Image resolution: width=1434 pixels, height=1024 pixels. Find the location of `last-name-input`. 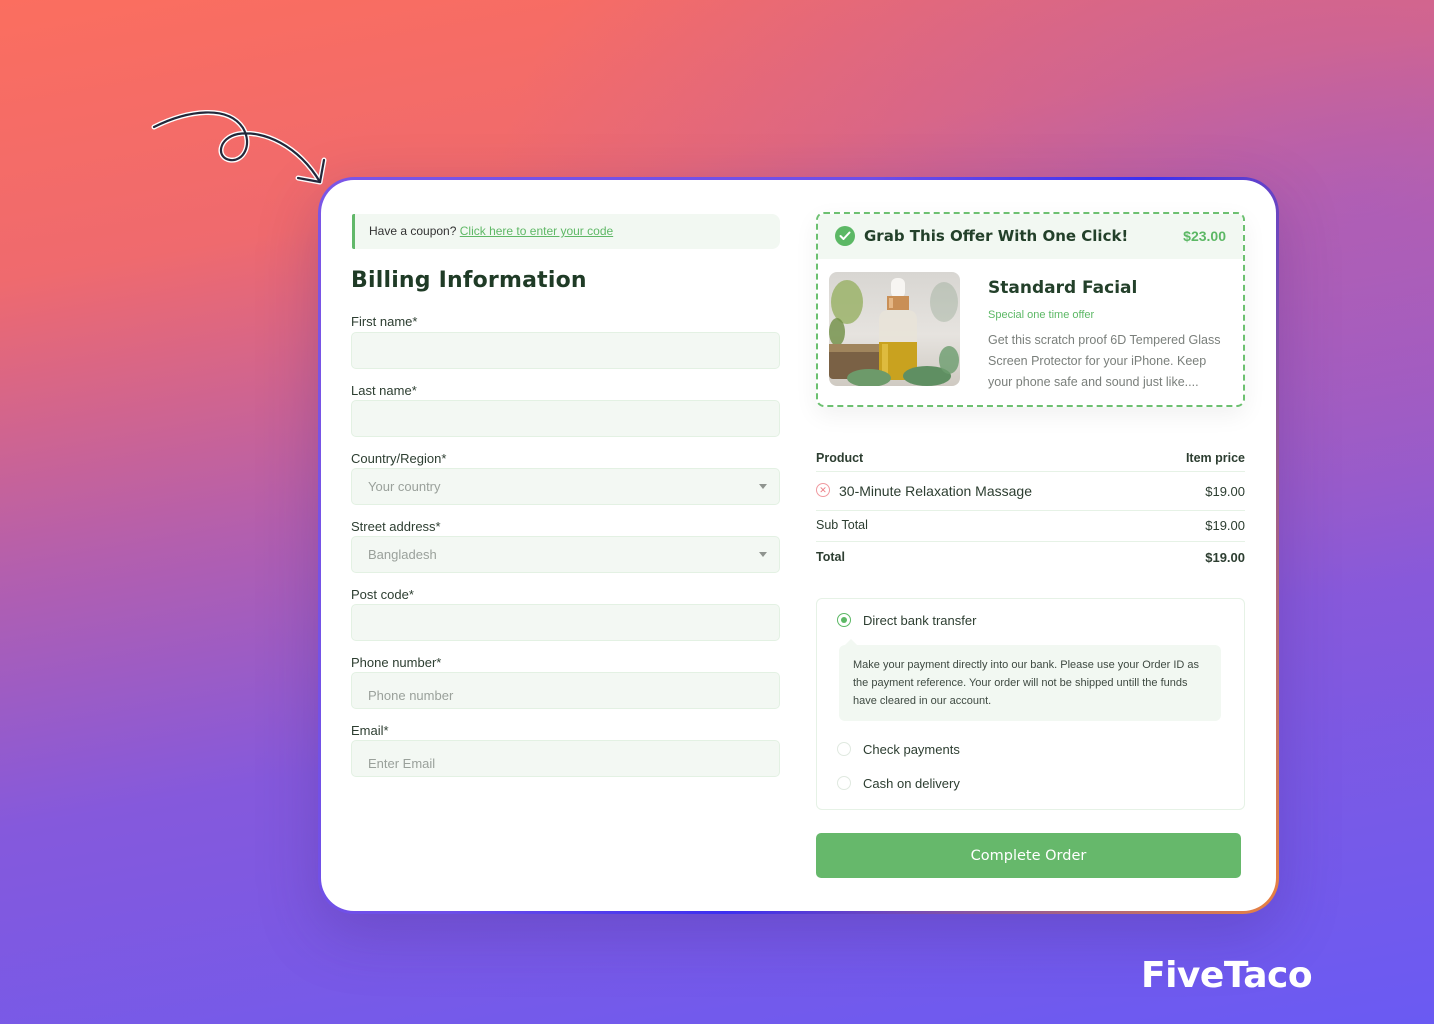

last-name-input is located at coordinates (565, 418).